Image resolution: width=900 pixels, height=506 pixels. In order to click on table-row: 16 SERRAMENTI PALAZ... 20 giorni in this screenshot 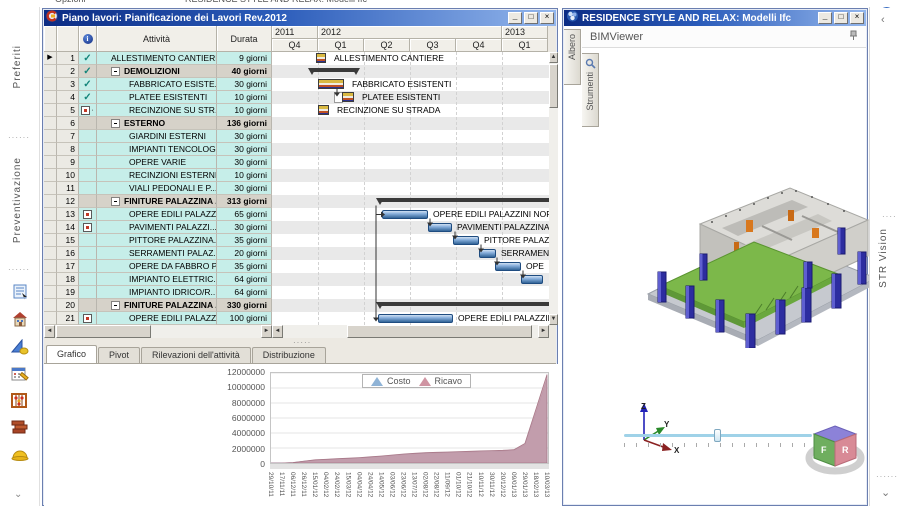, I will do `click(158, 253)`.